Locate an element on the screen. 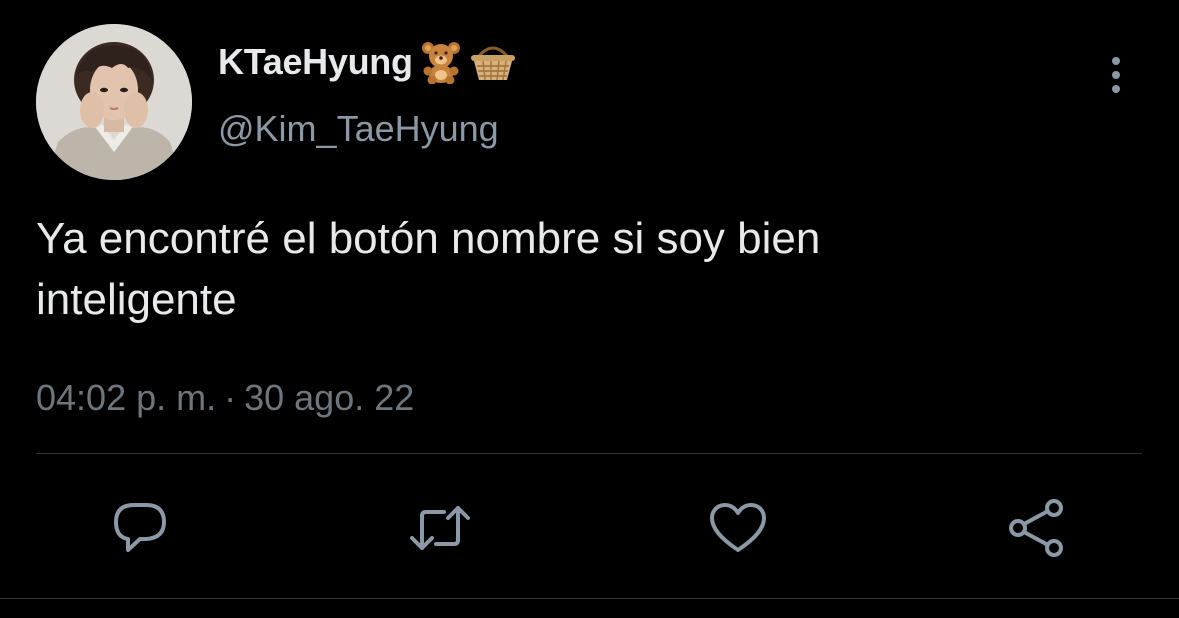 The height and width of the screenshot is (618, 1179). display-name-row: KTaeHyung is located at coordinates (367, 62).